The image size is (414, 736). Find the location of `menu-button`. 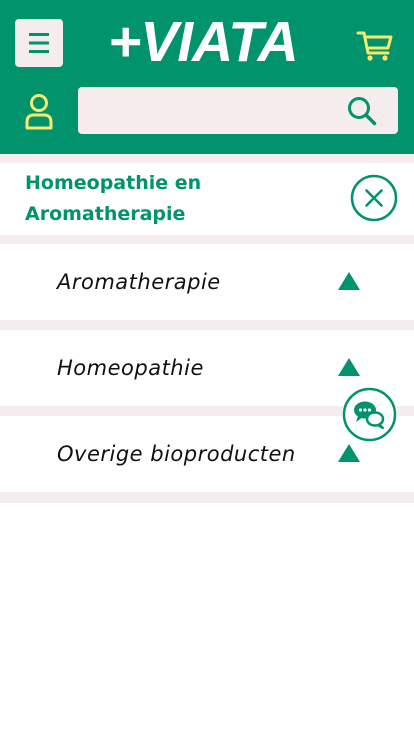

menu-button is located at coordinates (39, 43).